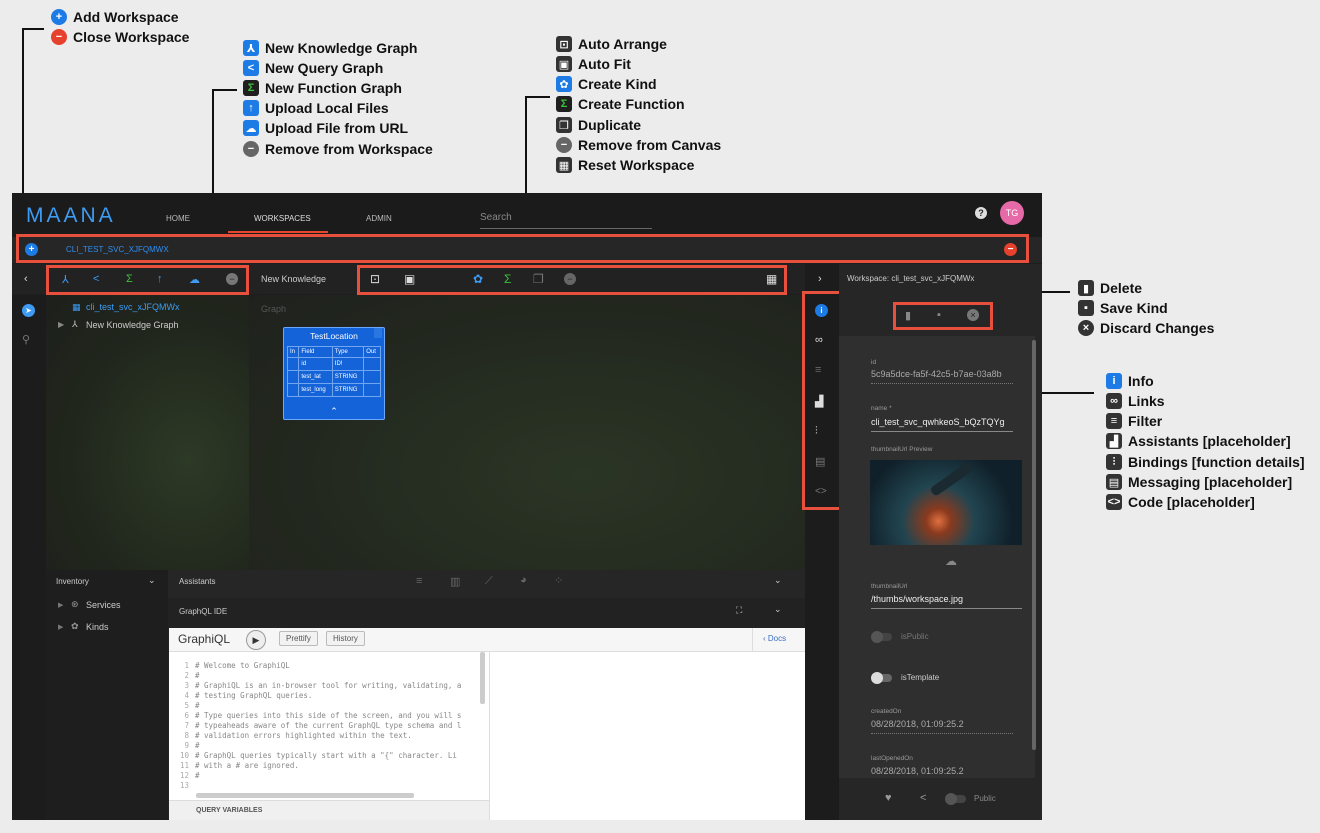 The image size is (1320, 833). Describe the element at coordinates (192, 675) in the screenshot. I see `code-line: 2 #` at that location.